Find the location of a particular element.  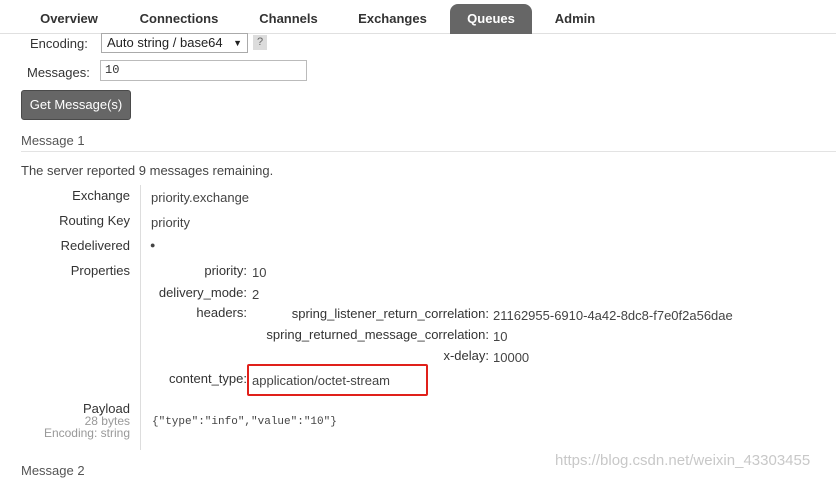

encoding-select-value: Auto string / base64 is located at coordinates (165, 42).